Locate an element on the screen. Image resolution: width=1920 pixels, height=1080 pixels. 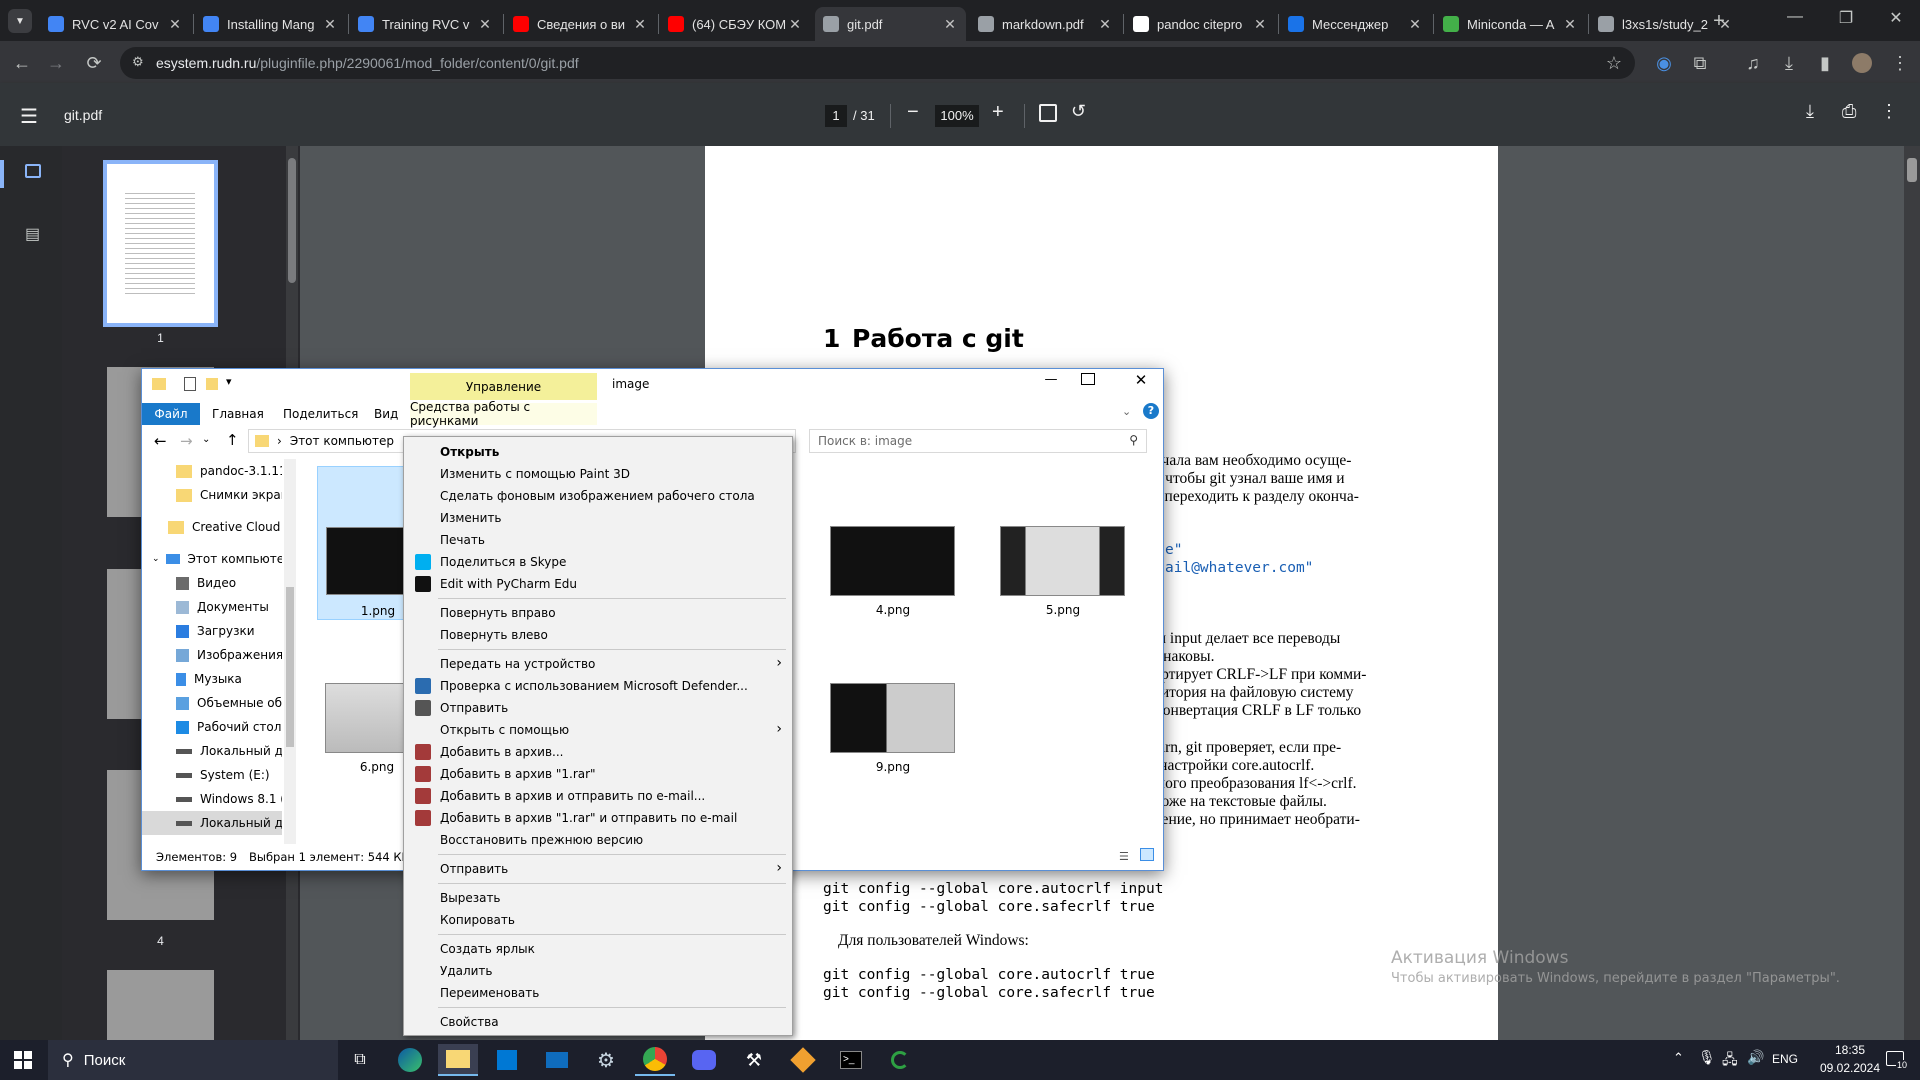
file-item-9: 9.png is located at coordinates (893, 731).